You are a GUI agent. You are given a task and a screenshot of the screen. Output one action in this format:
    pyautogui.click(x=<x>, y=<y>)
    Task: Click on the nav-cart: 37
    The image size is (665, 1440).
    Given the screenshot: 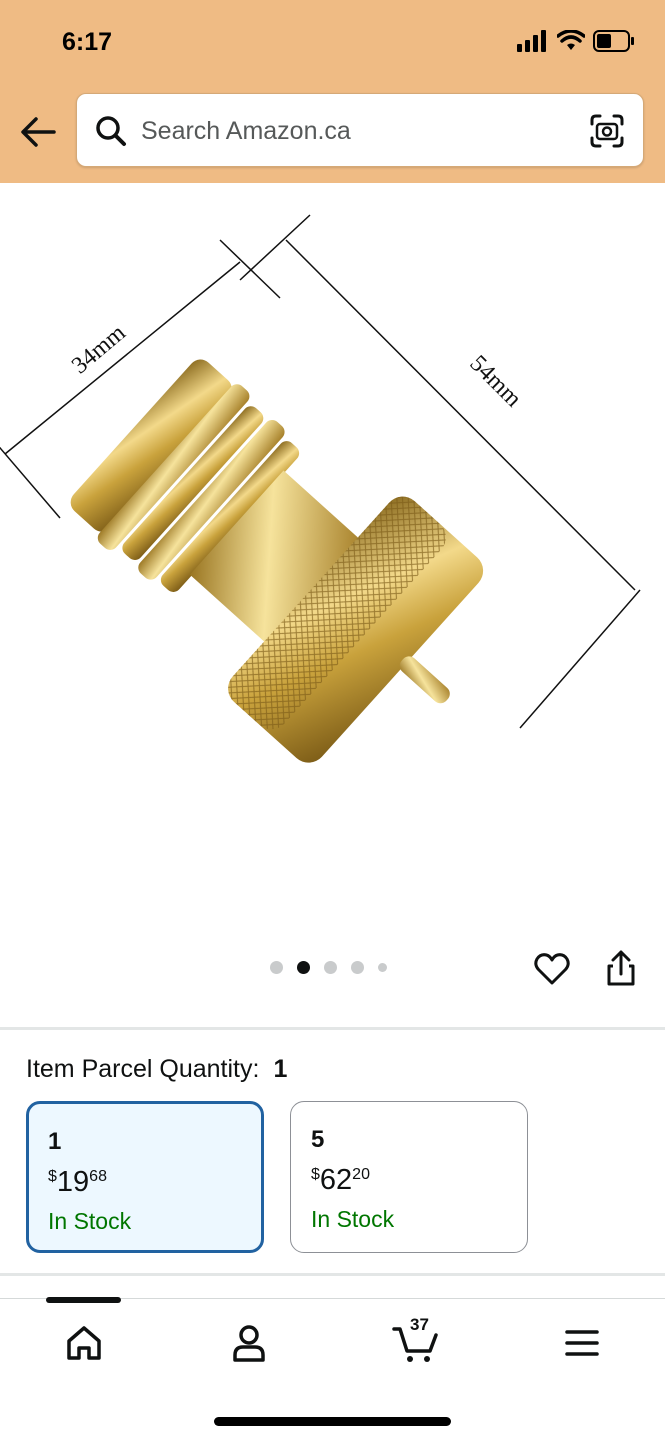 What is the action you would take?
    pyautogui.click(x=417, y=1340)
    